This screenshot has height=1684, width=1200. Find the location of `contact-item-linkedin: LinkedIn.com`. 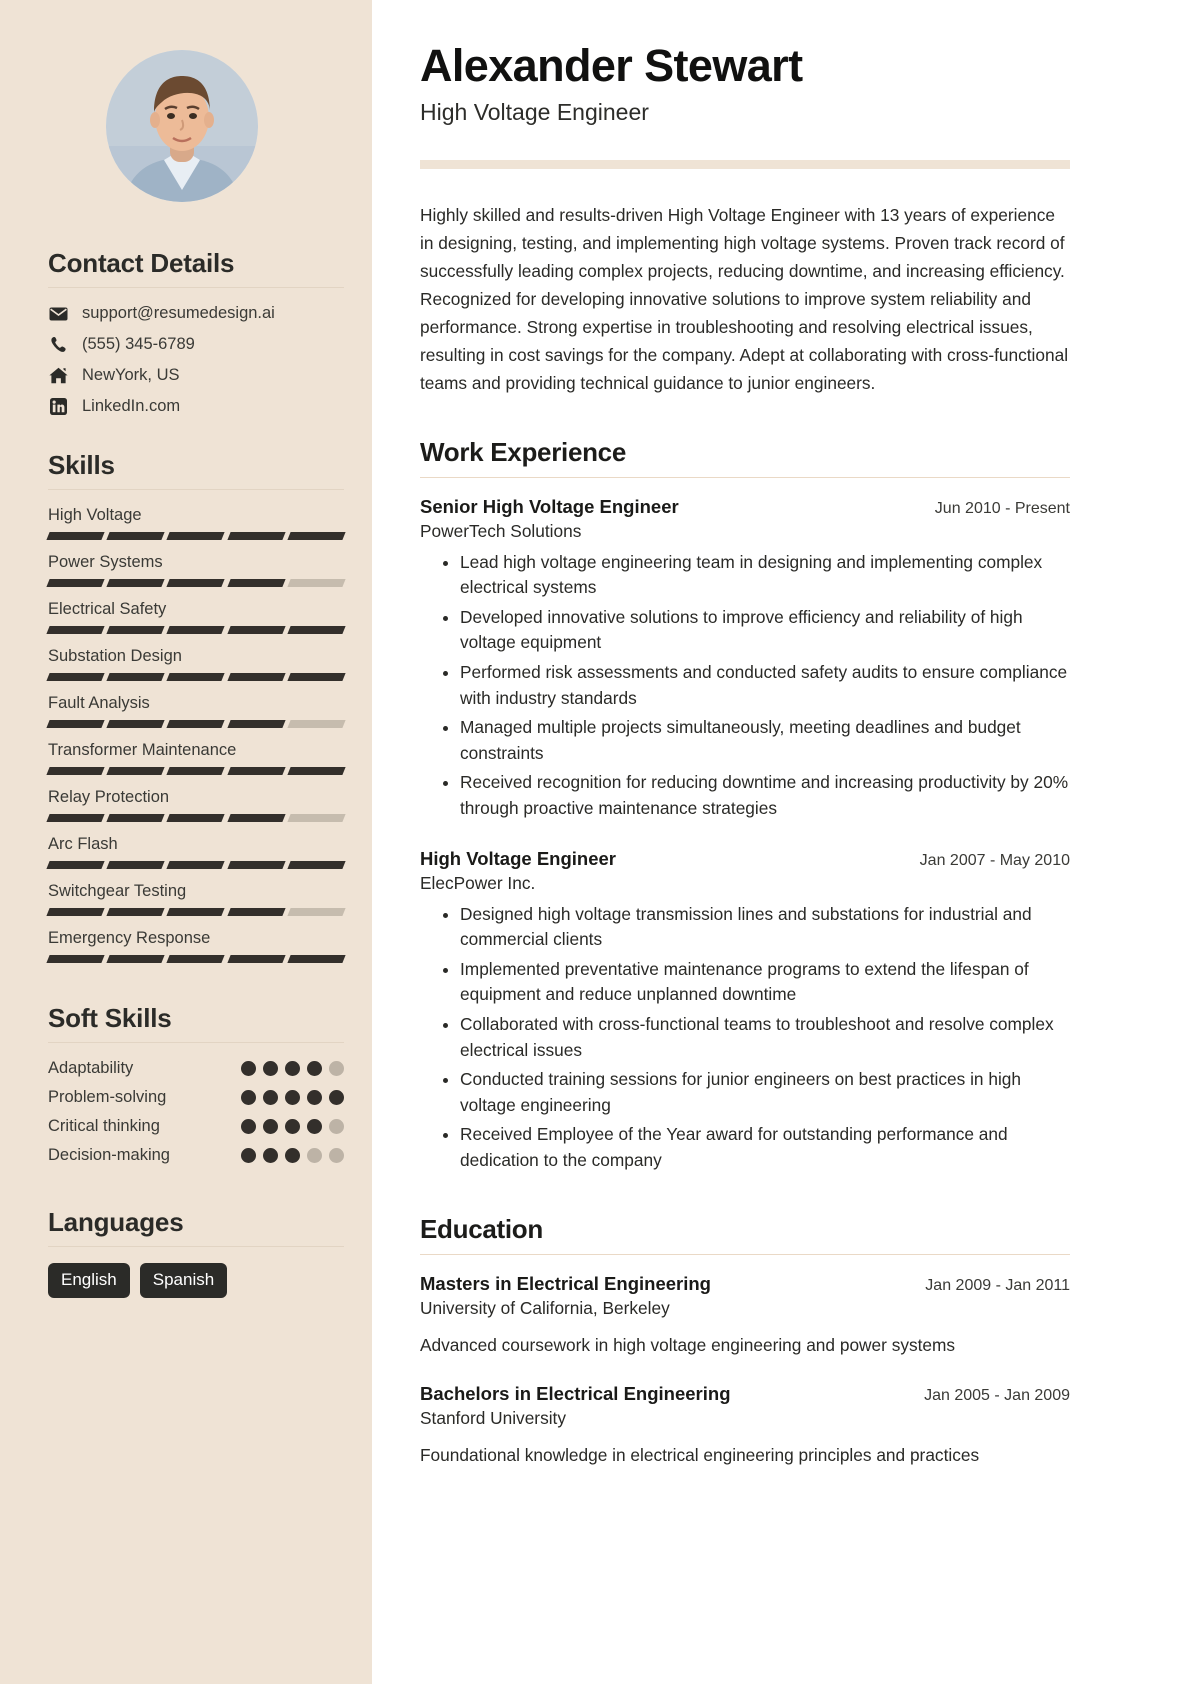

contact-item-linkedin: LinkedIn.com is located at coordinates (196, 406).